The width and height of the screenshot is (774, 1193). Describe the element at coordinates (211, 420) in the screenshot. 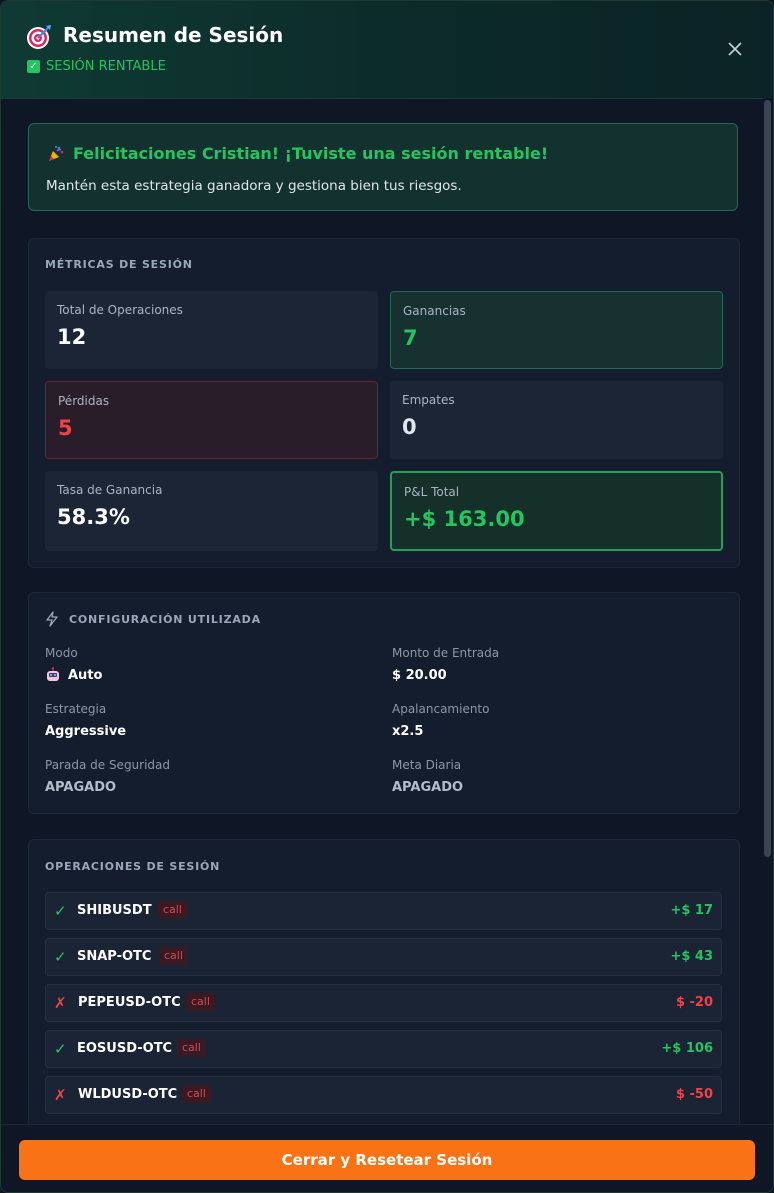

I see `metric-card-losses: Pérdidas 5` at that location.